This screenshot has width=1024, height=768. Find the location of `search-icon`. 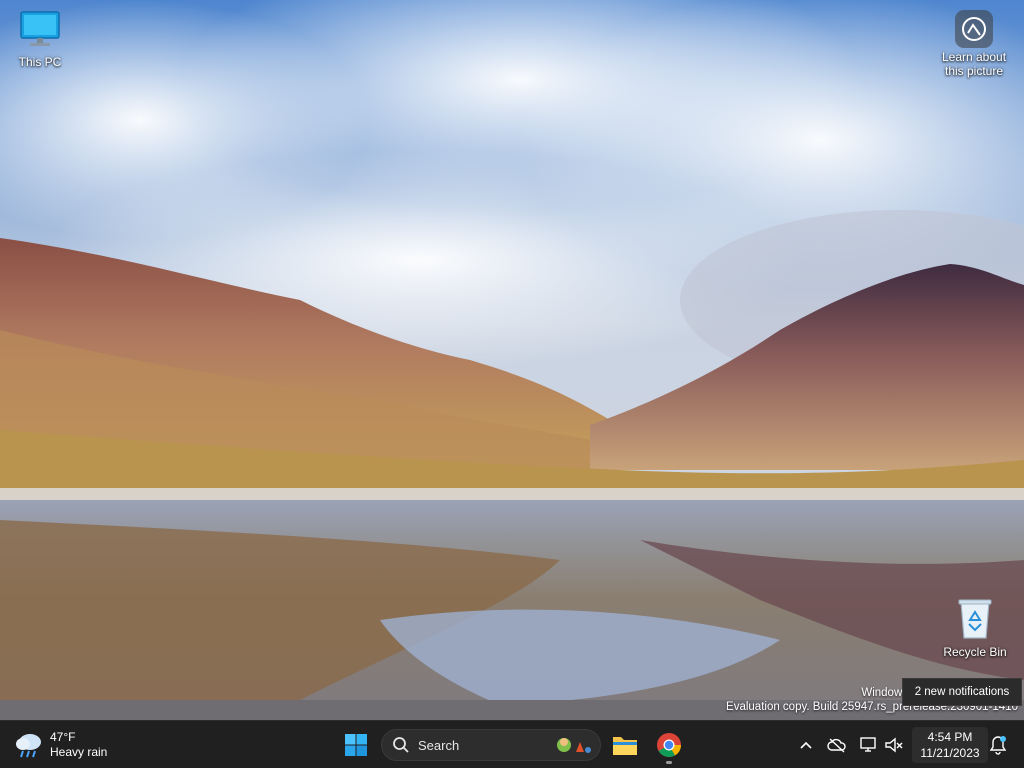

search-icon is located at coordinates (401, 745).